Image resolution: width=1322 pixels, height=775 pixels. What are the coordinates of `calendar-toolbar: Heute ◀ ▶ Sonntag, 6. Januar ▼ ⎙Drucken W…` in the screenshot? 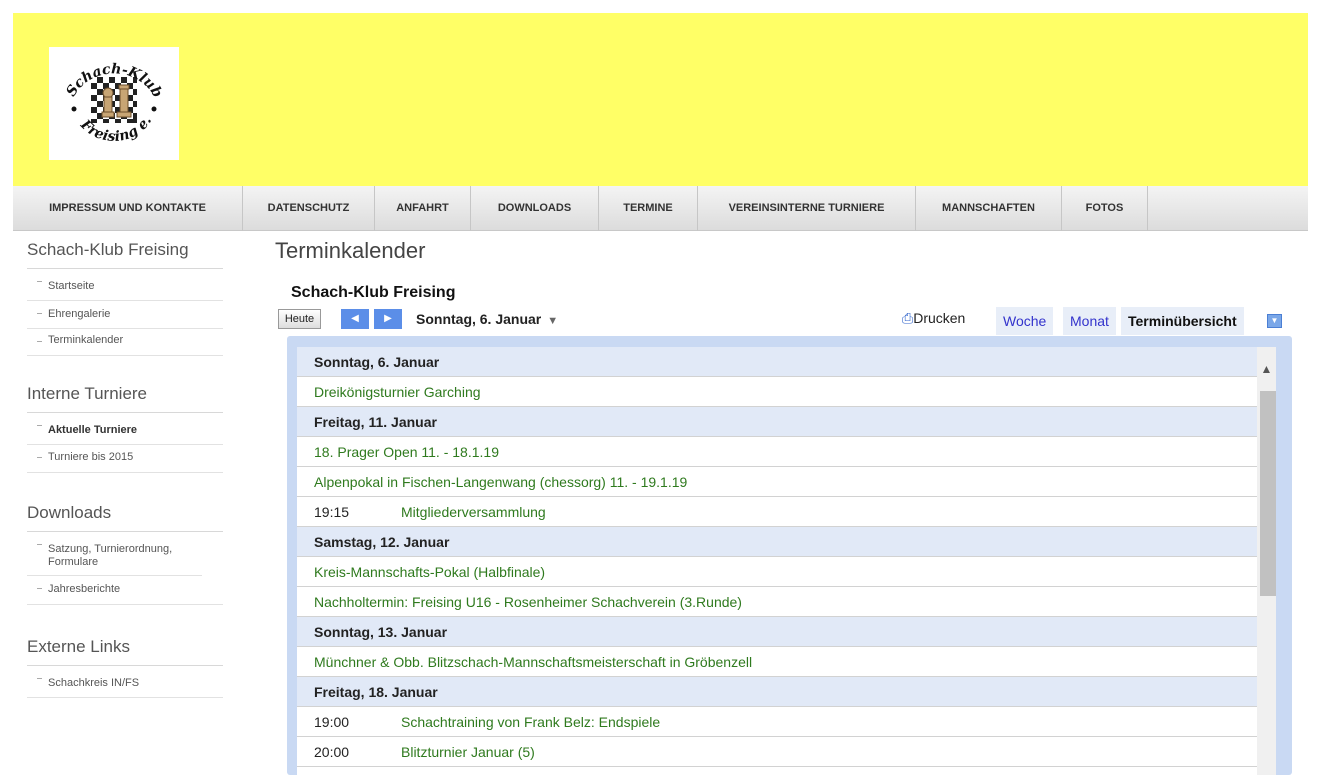 It's located at (780, 321).